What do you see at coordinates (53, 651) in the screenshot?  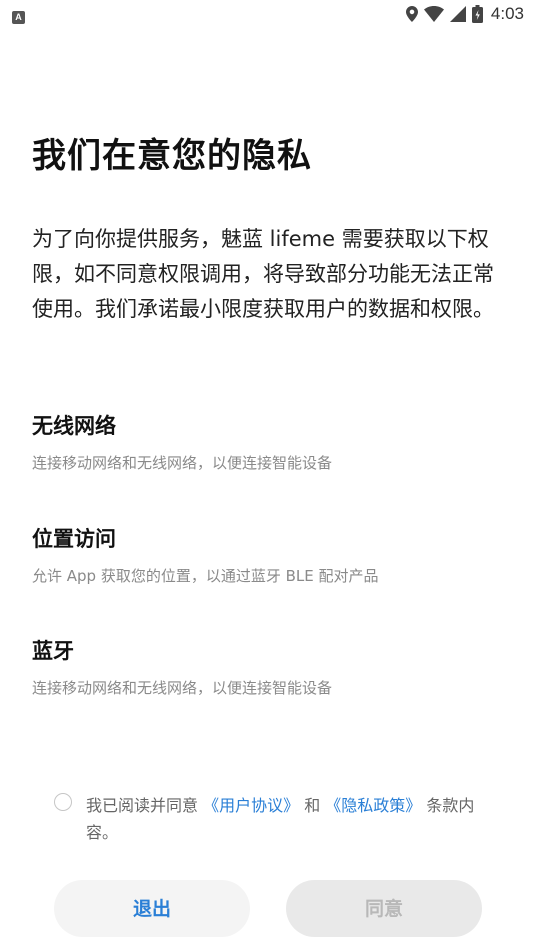 I see `permission-title: 蓝牙` at bounding box center [53, 651].